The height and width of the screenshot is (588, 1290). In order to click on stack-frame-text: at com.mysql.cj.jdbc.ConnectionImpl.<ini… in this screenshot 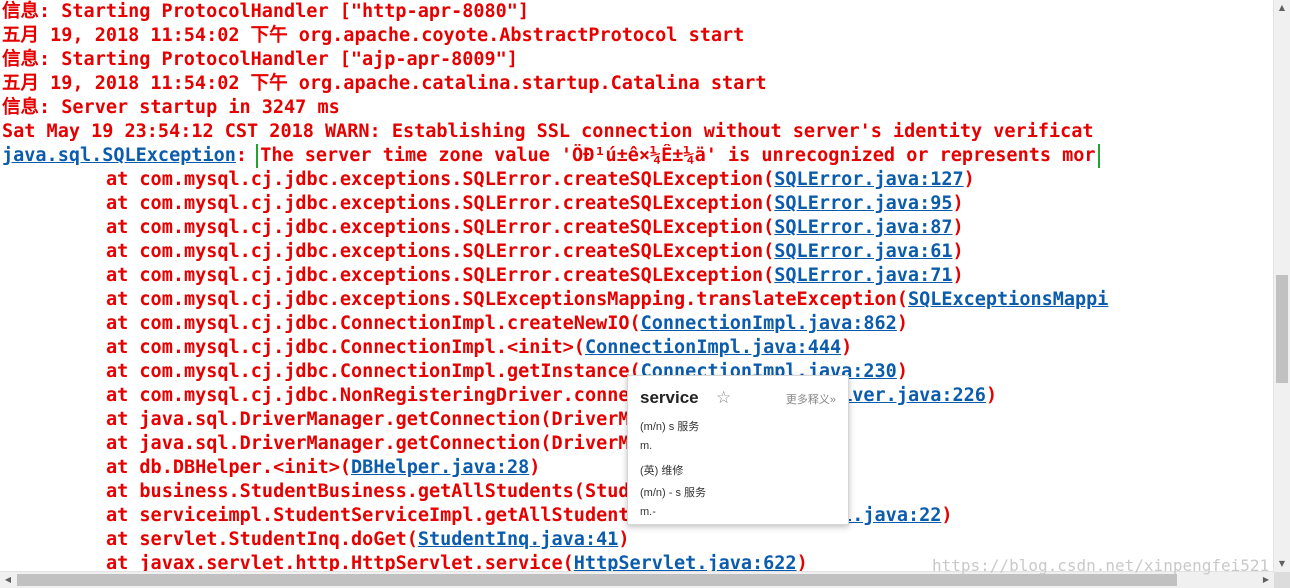, I will do `click(345, 347)`.